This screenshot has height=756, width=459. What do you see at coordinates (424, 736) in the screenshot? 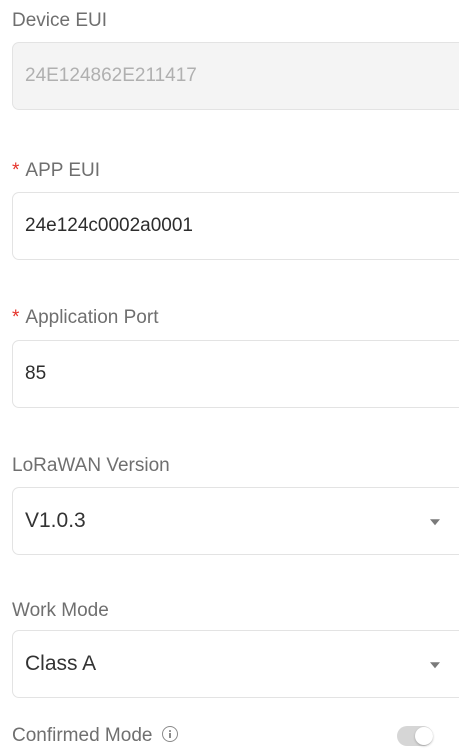
I see `toggle-knob` at bounding box center [424, 736].